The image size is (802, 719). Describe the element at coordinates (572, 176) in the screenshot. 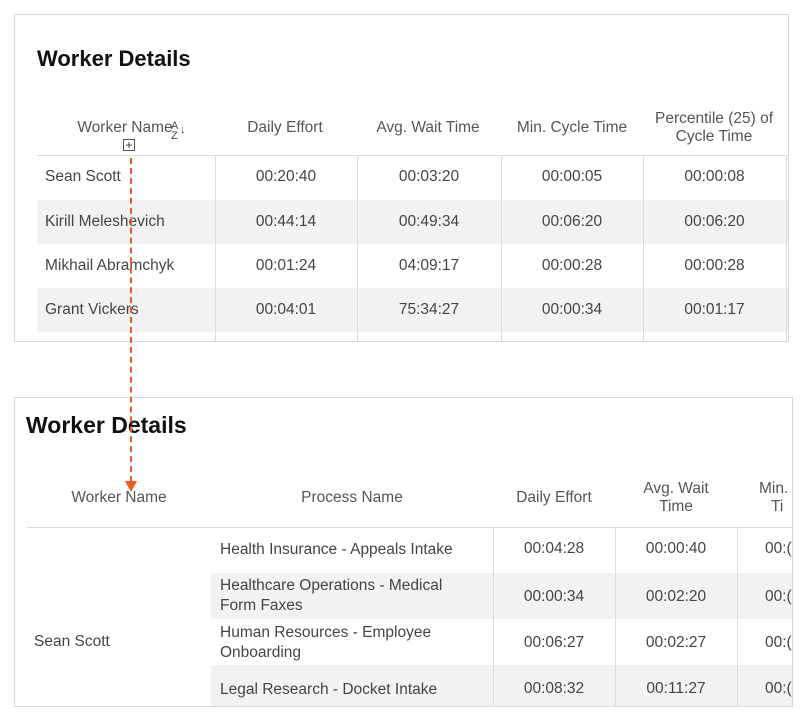

I see `min-cycle-cell: 00:00:05` at that location.